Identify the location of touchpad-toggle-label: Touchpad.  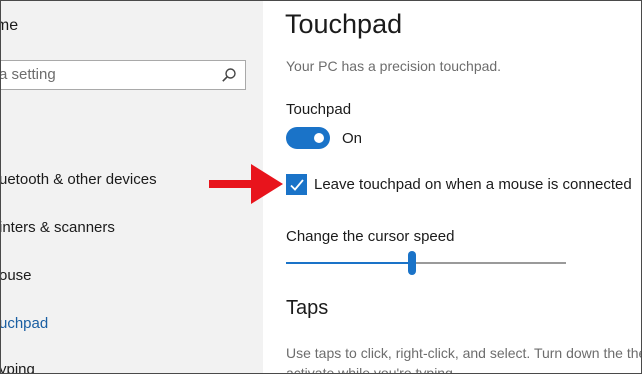
(319, 109).